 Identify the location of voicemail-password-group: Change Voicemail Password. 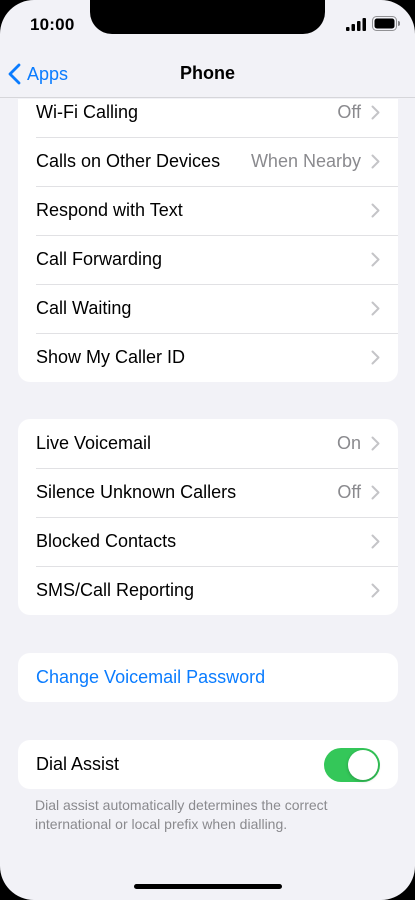
(208, 677).